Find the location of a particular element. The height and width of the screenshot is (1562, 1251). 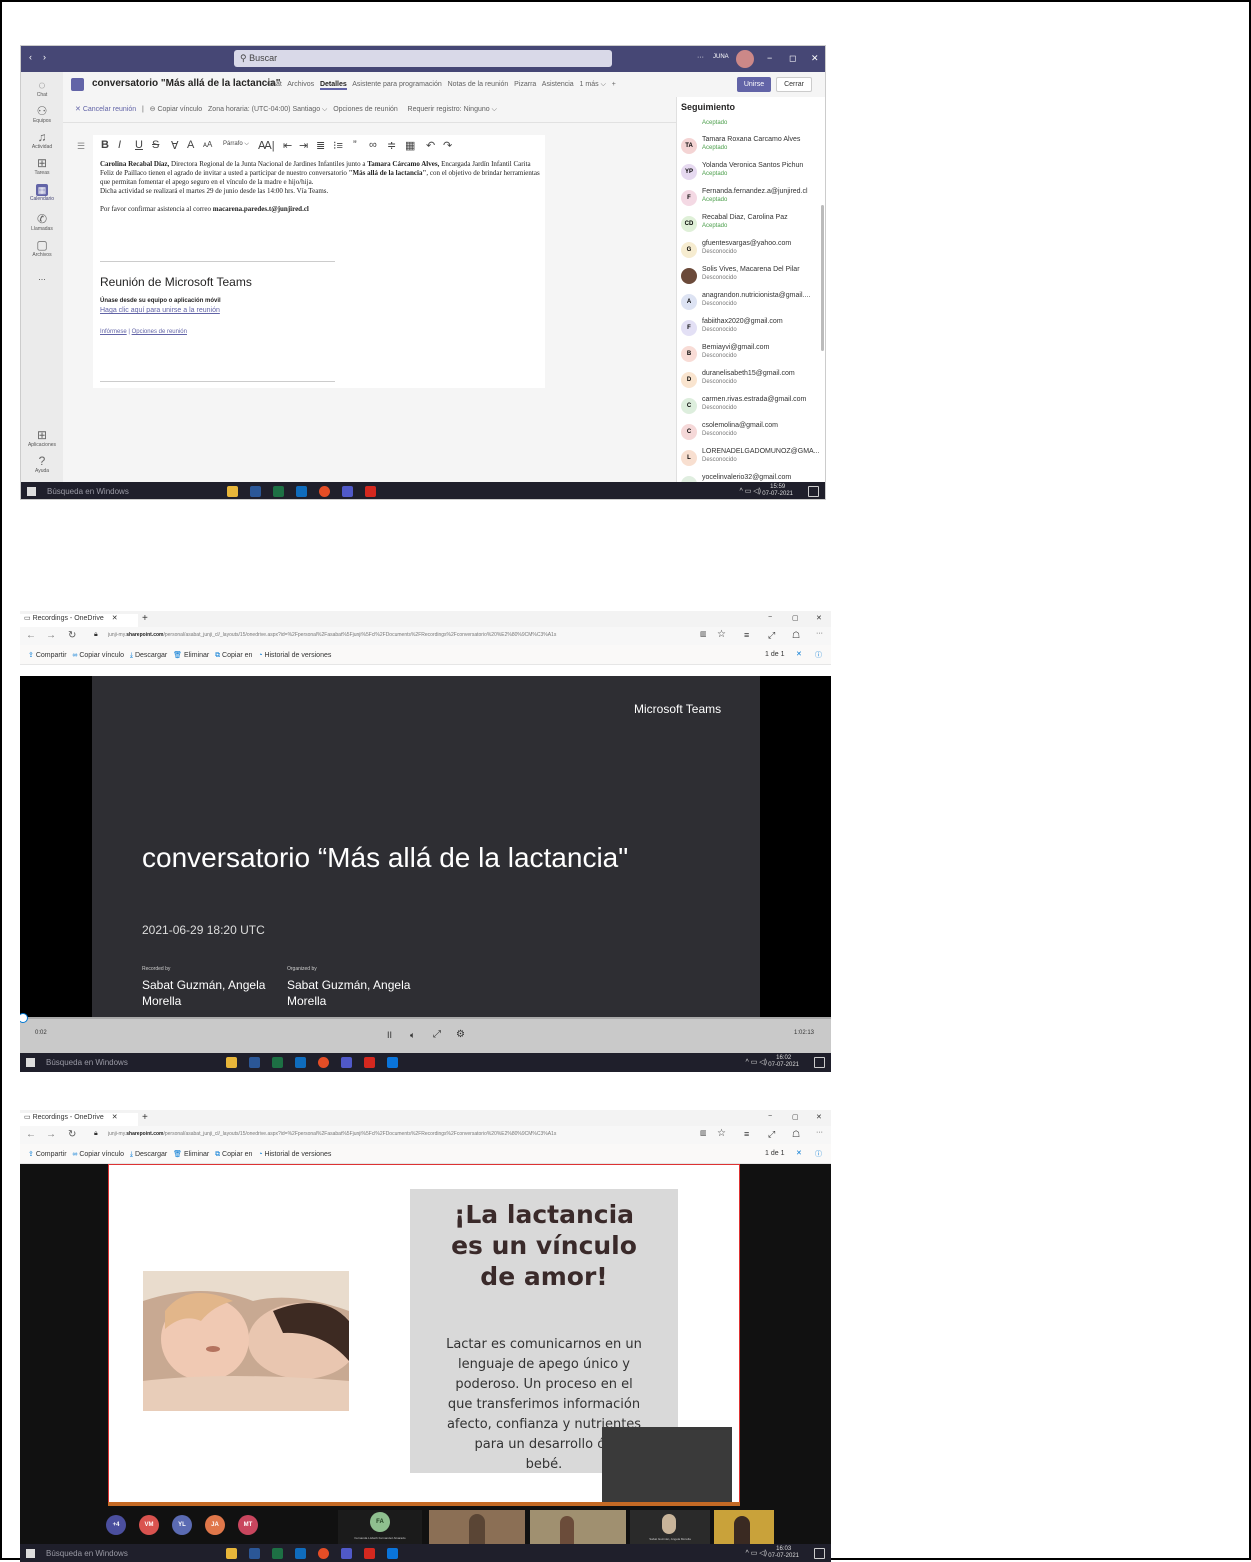

numbering-icon: ⁝≡ is located at coordinates (338, 145).